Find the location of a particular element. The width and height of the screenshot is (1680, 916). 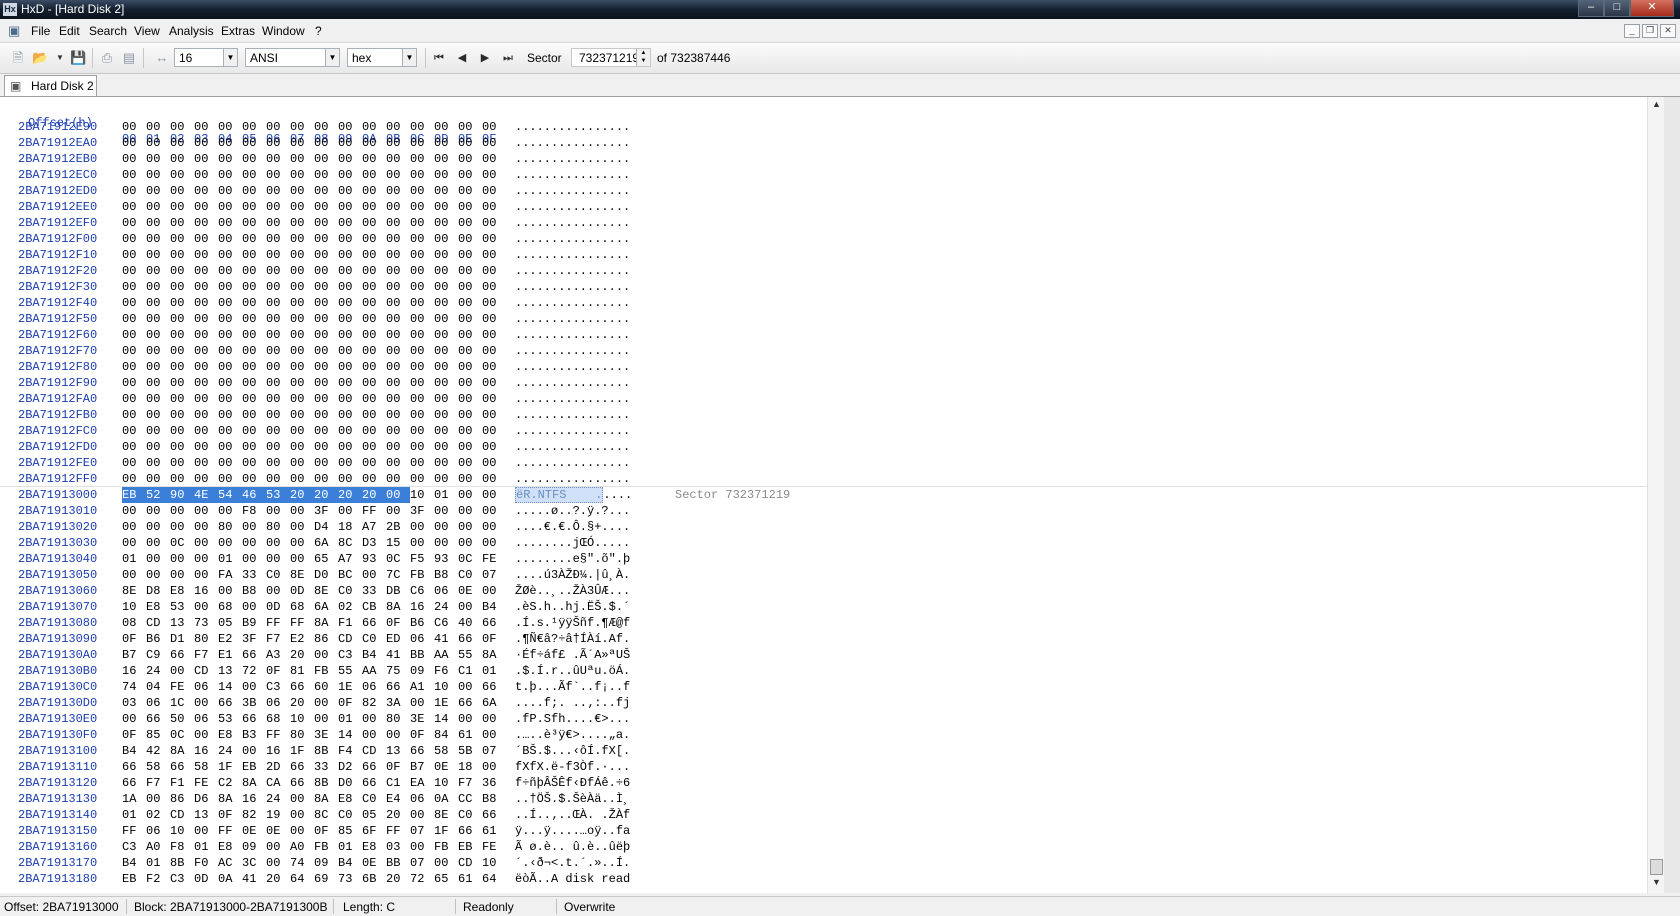

row-hex-bytes: 08 CD 13 73 05 B9 FF FF 8A F1 66 0F B6 C6 40 66 is located at coordinates (314, 623).